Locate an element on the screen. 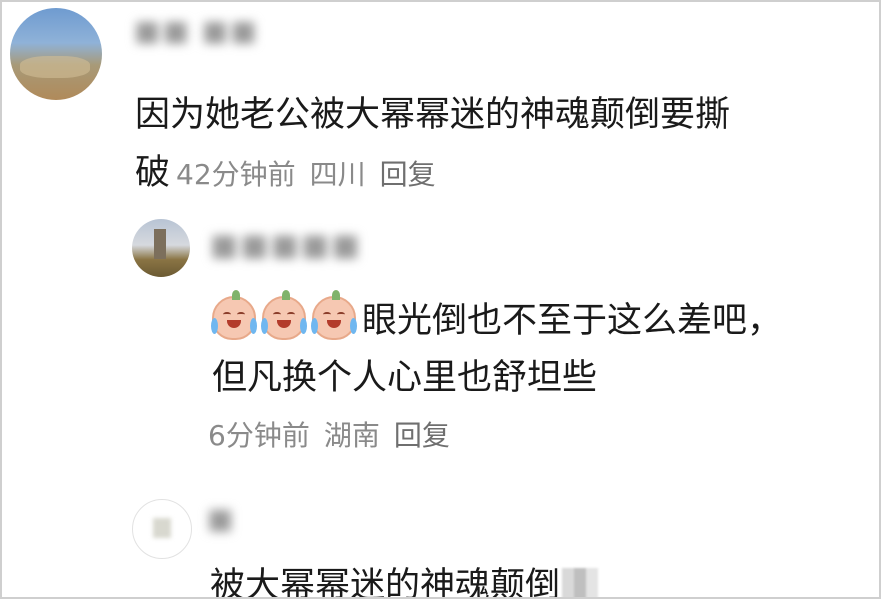 Image resolution: width=881 pixels, height=599 pixels. reply-meta: 6分钟前 湖南 回复 is located at coordinates (329, 434).